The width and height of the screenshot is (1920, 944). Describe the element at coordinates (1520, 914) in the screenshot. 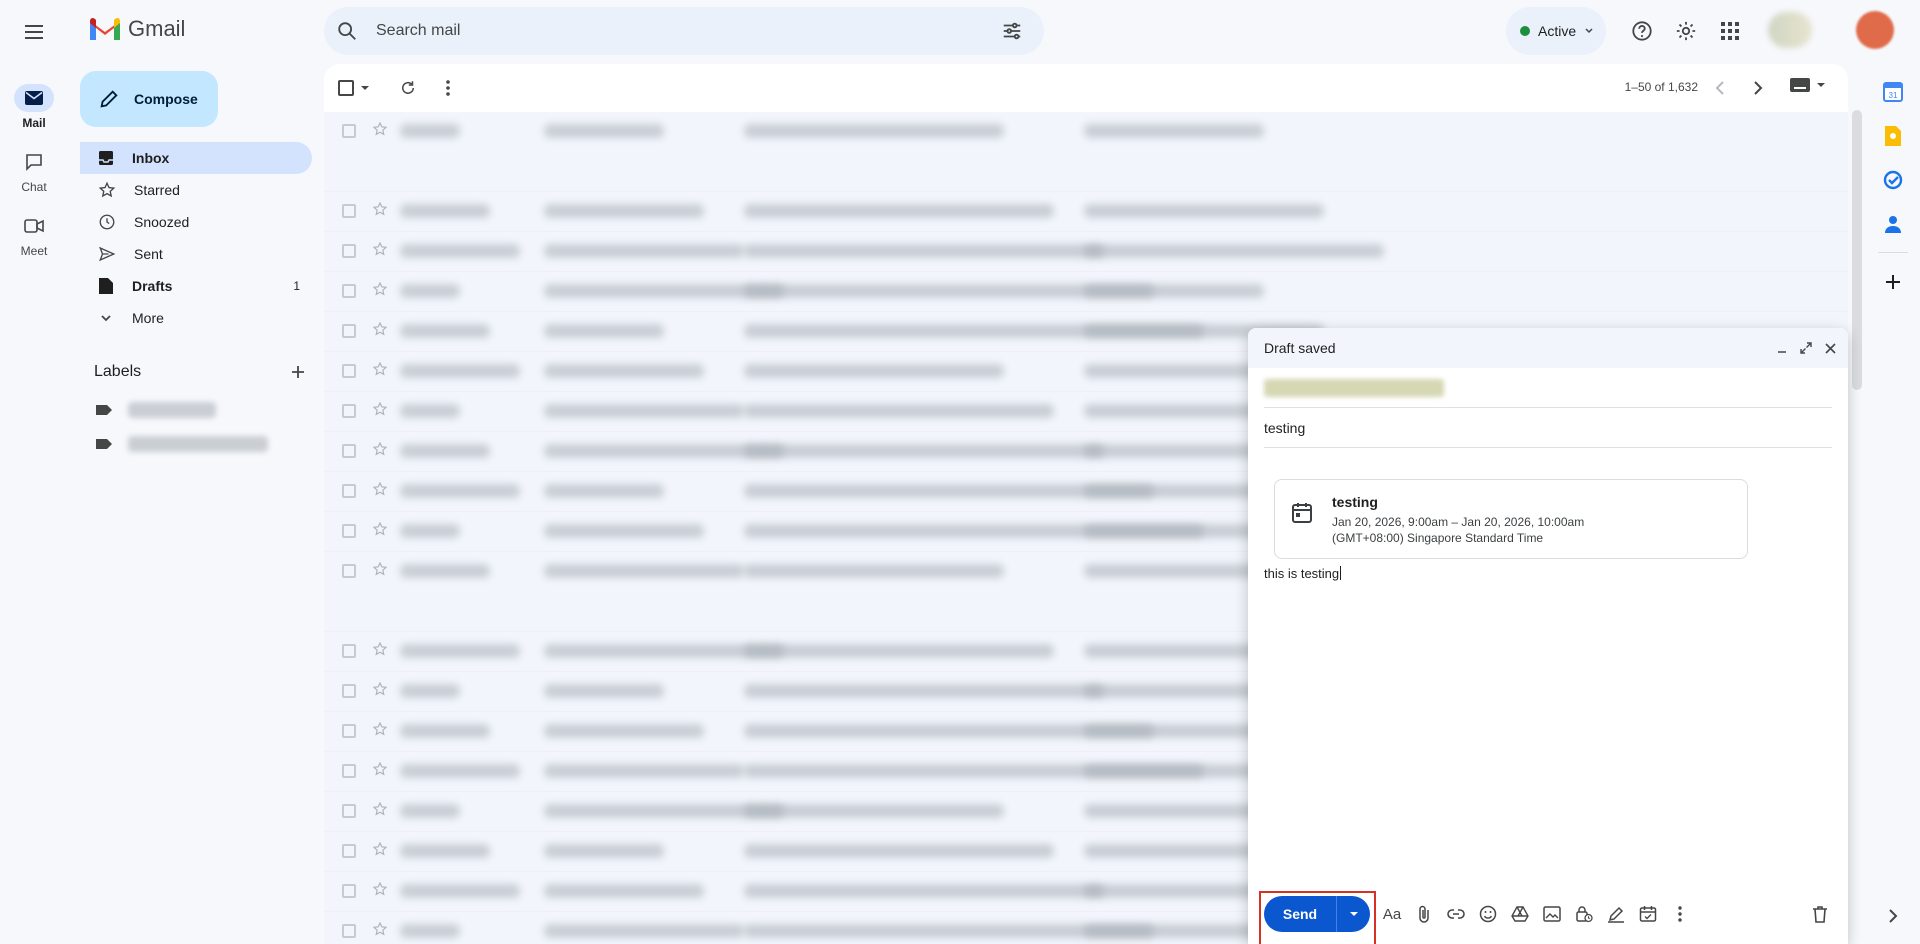

I see `insert-drive-file-button` at that location.